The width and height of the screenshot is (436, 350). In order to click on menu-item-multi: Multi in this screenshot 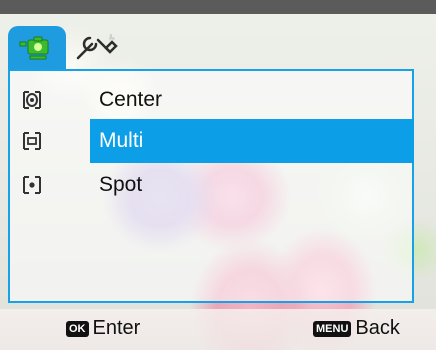, I will do `click(212, 141)`.